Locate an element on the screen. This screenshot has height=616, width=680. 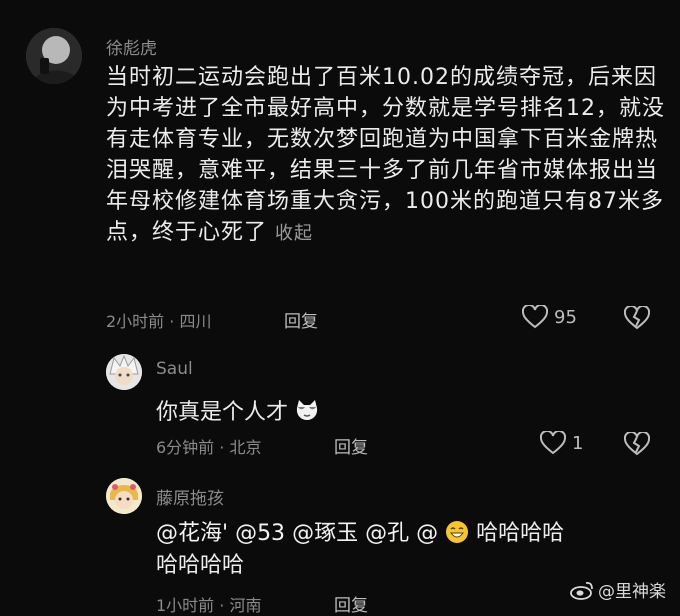
mention-link: @ is located at coordinates (427, 533).